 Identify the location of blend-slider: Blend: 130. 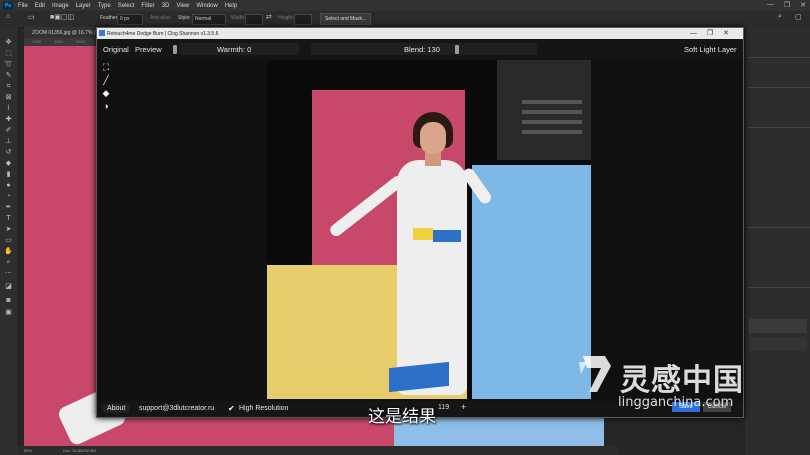
(424, 49).